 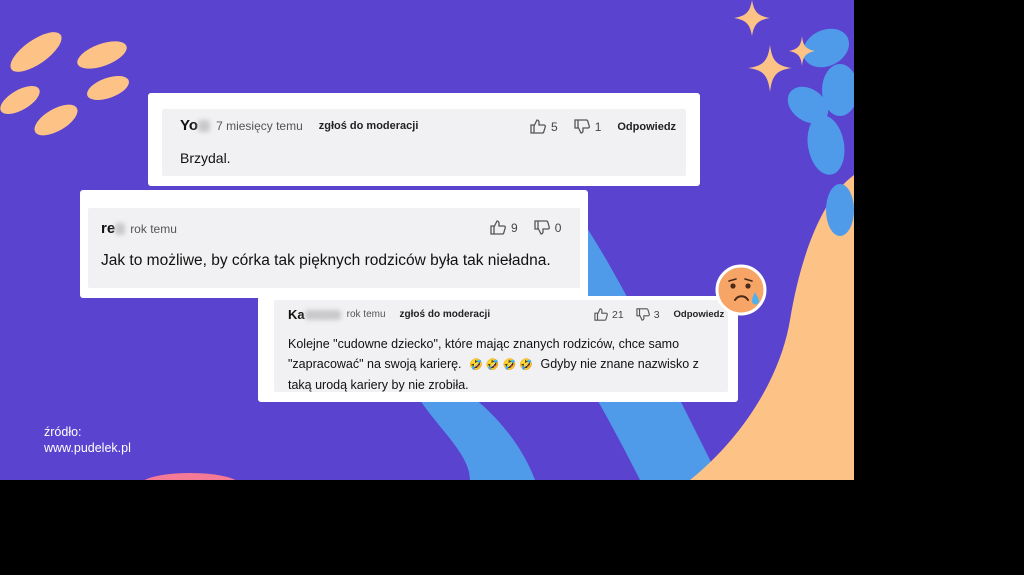 I want to click on like-count: 9, so click(x=514, y=227).